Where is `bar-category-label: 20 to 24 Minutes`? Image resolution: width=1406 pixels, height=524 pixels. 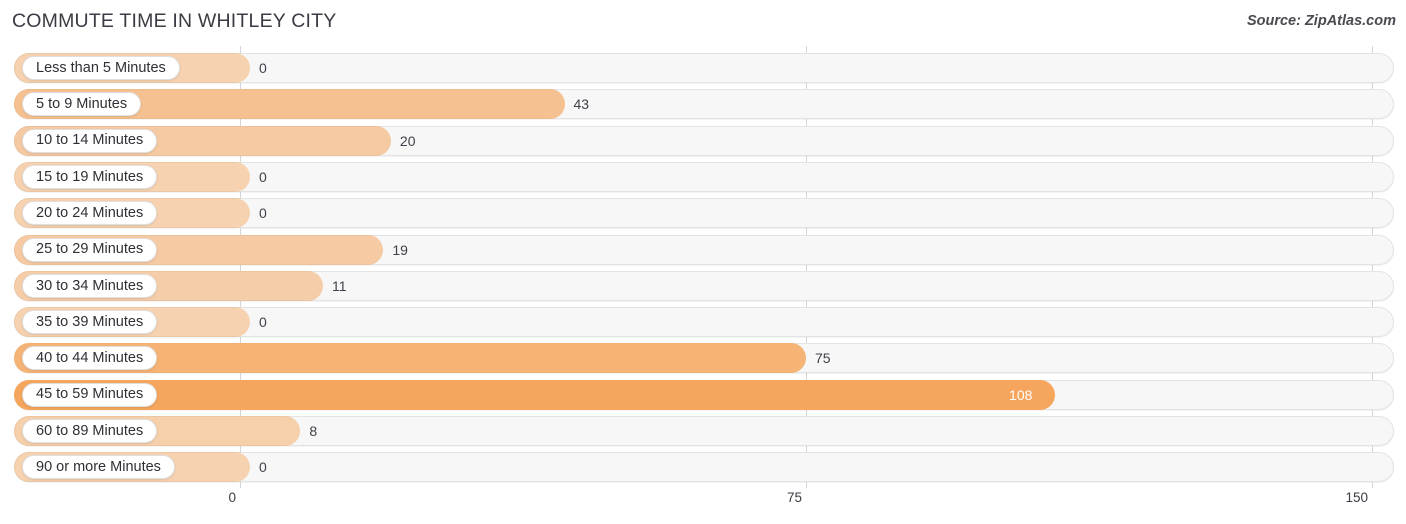 bar-category-label: 20 to 24 Minutes is located at coordinates (90, 213).